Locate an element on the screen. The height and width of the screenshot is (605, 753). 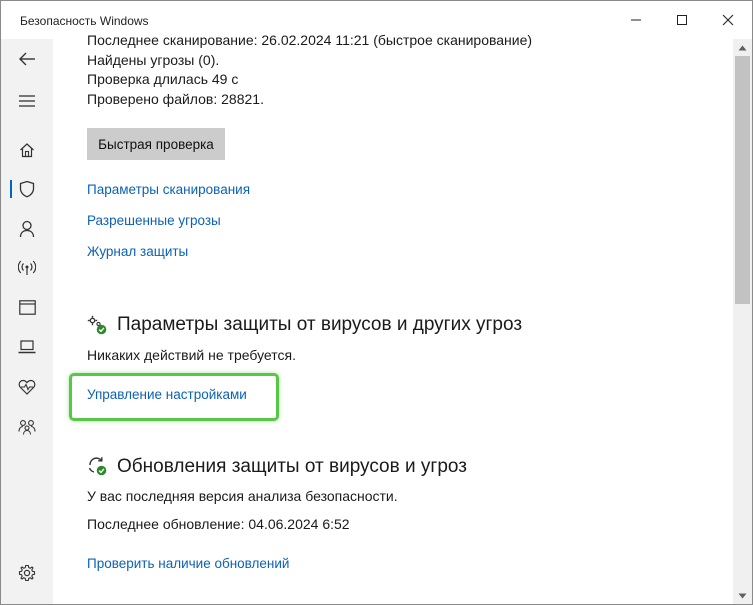
scroll-down-button is located at coordinates (742, 595).